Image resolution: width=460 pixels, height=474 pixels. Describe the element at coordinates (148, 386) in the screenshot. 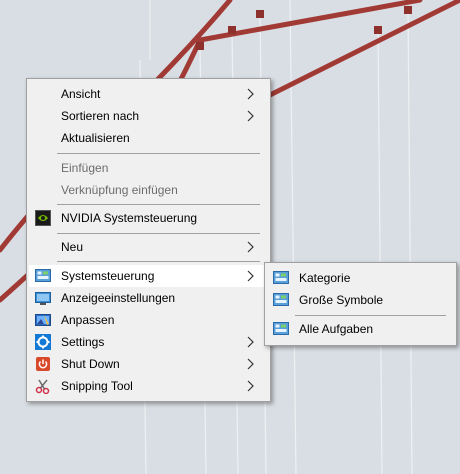

I see `menu-item-snipping-tool: Snipping Tool` at that location.